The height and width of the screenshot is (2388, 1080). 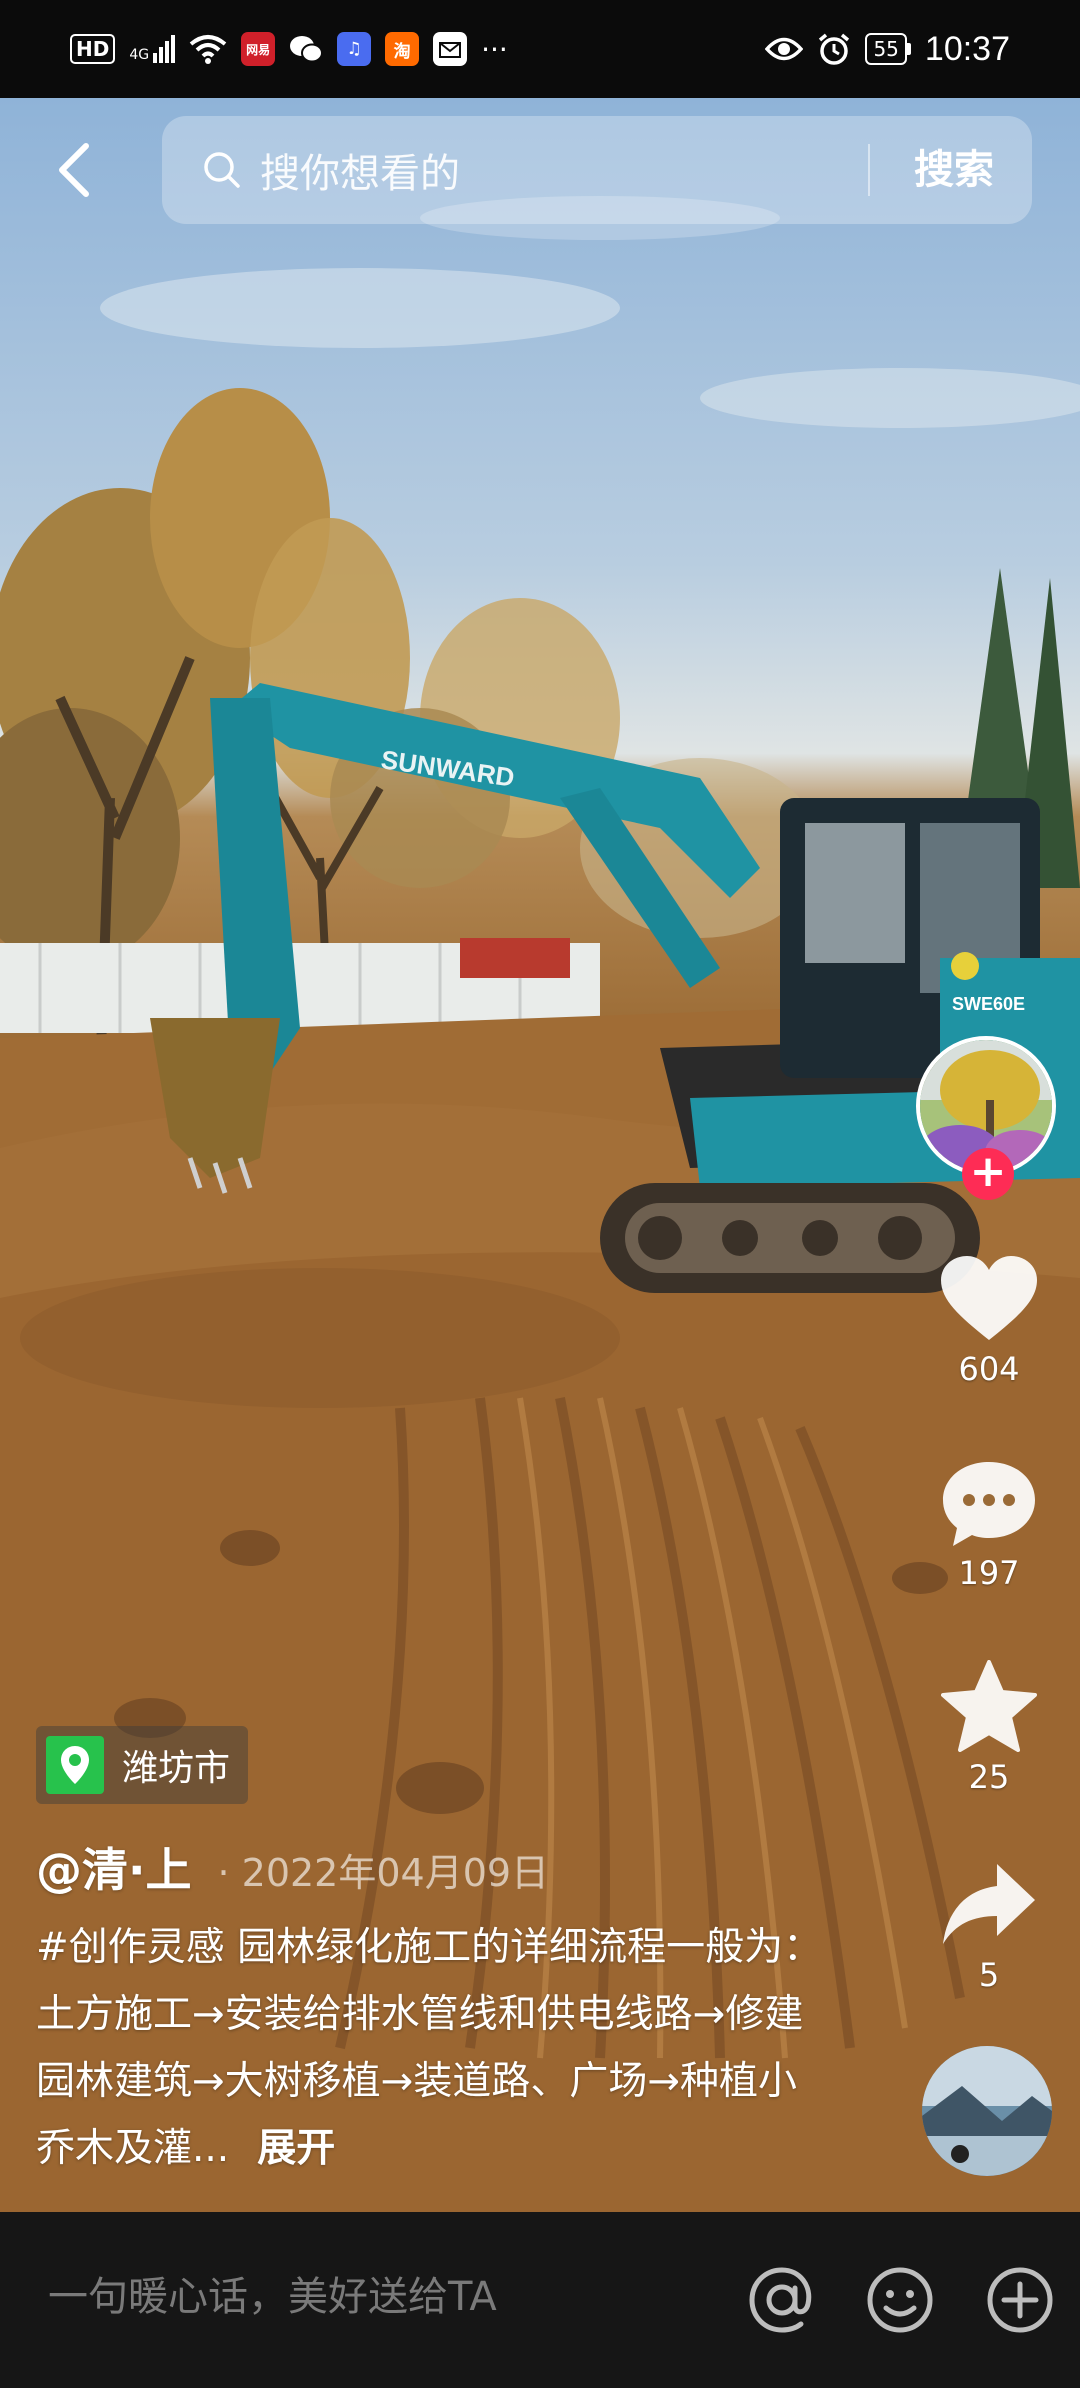 I want to click on search-input: 搜你想看的, so click(x=360, y=170).